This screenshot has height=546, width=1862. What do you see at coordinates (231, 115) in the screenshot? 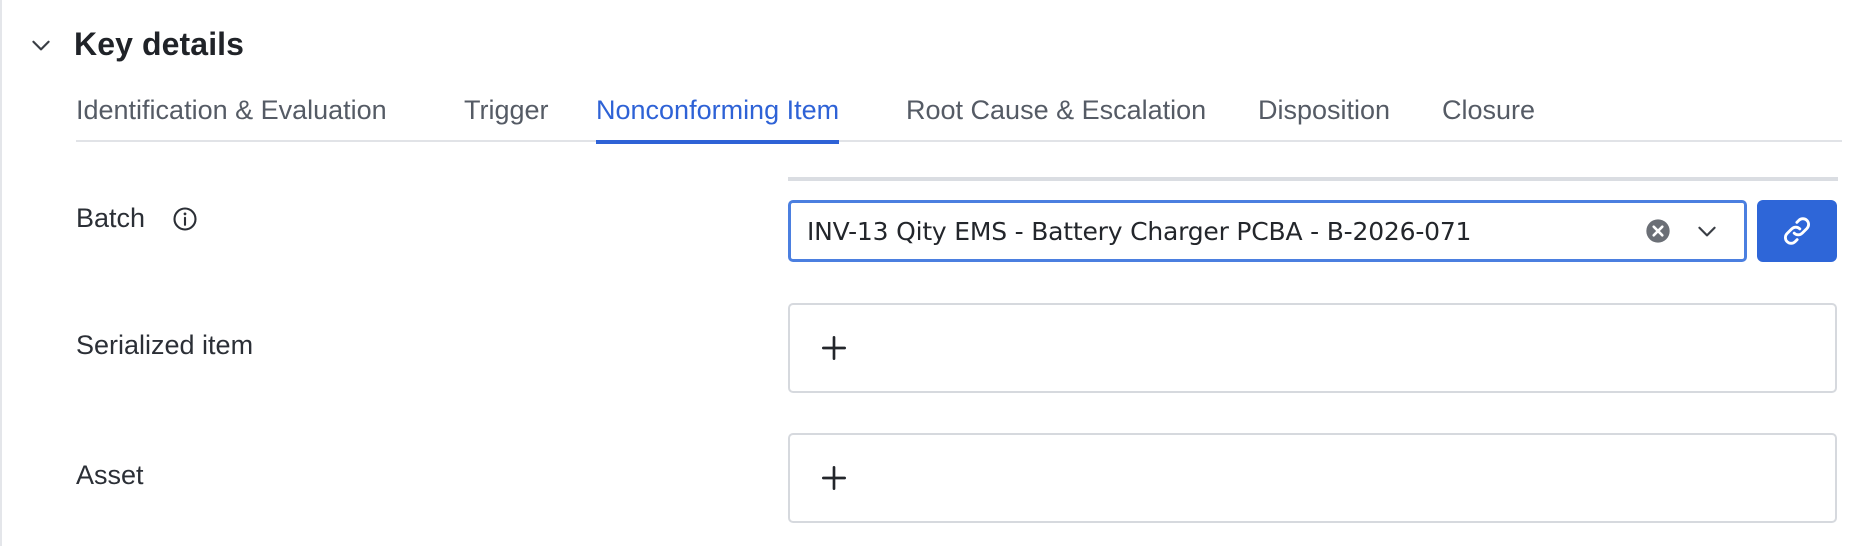
I see `tab-identification-evaluation: Identification & Evaluation` at bounding box center [231, 115].